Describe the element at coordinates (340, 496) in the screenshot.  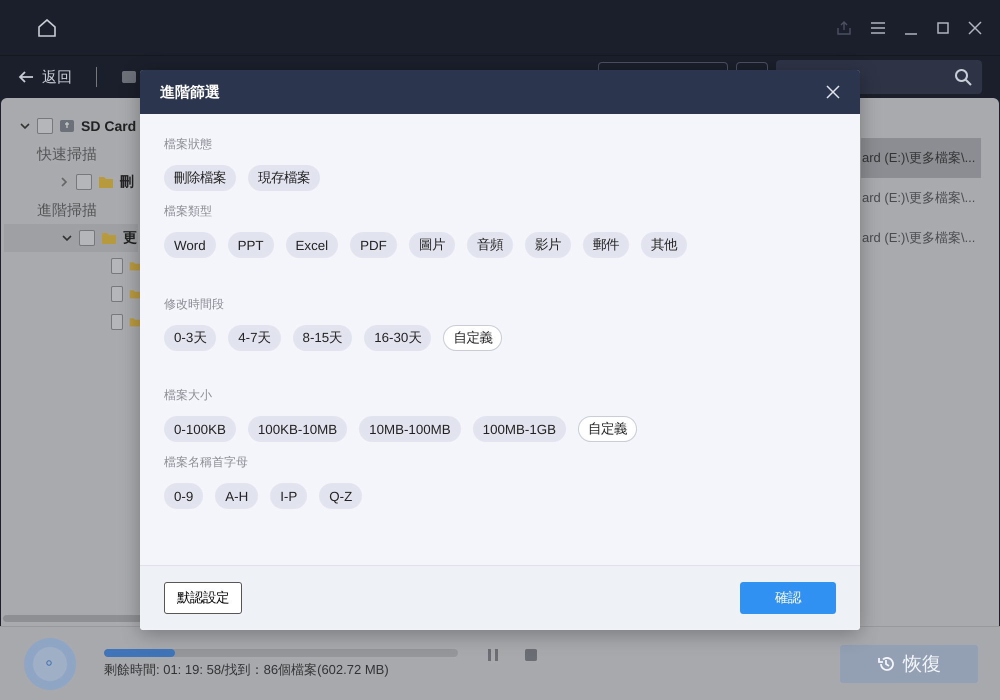
I see `filter-chip: Q-Z` at that location.